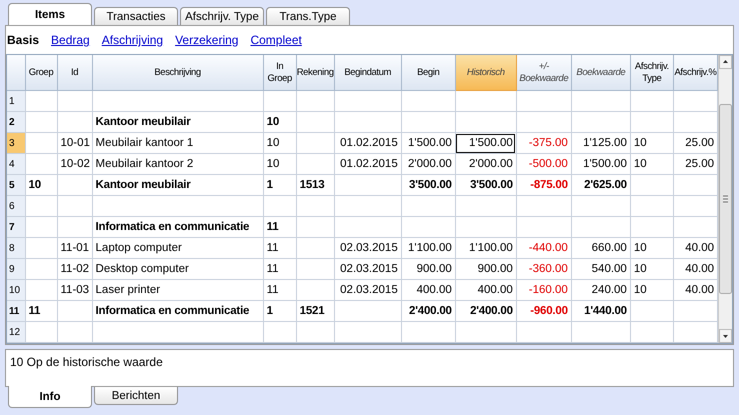 This screenshot has height=415, width=739. What do you see at coordinates (544, 290) in the screenshot?
I see `table-cell: -160.00` at bounding box center [544, 290].